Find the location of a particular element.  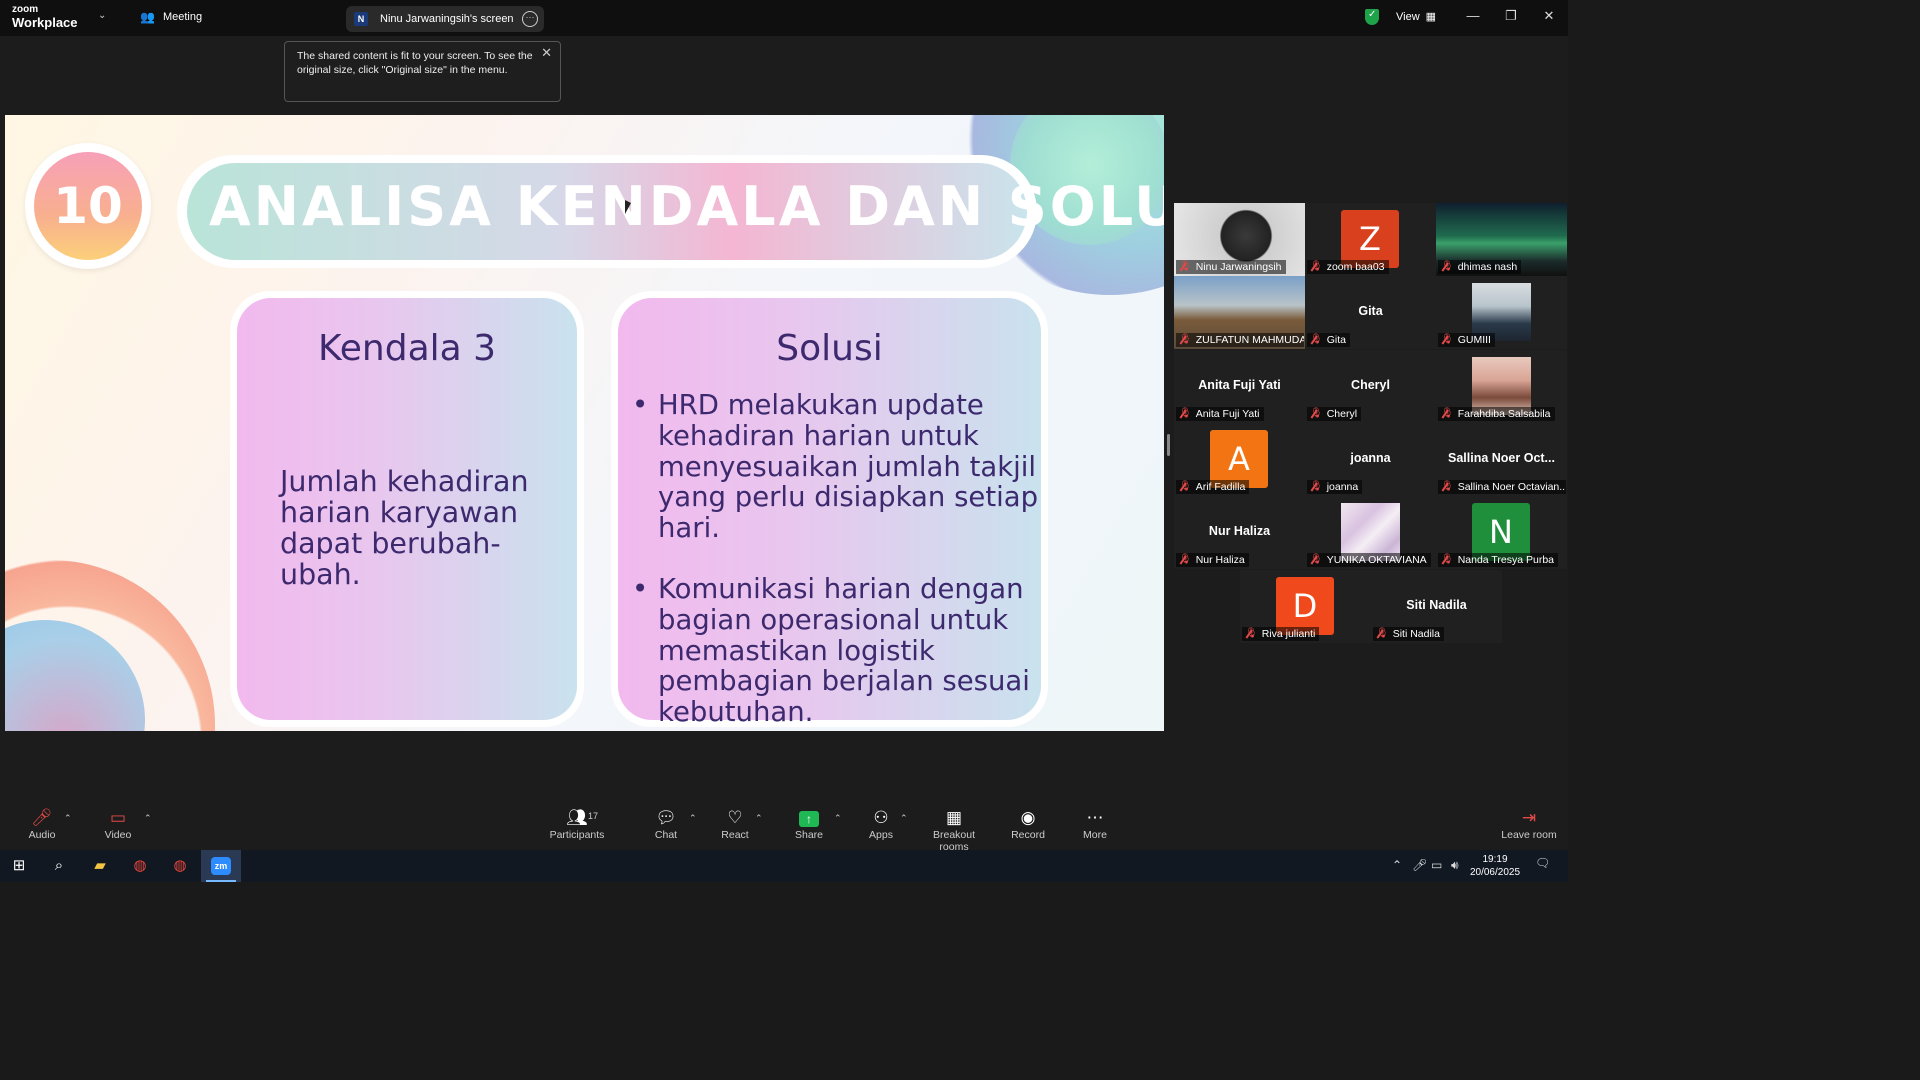

microphone-icon: 🎤︎ is located at coordinates (1419, 865).